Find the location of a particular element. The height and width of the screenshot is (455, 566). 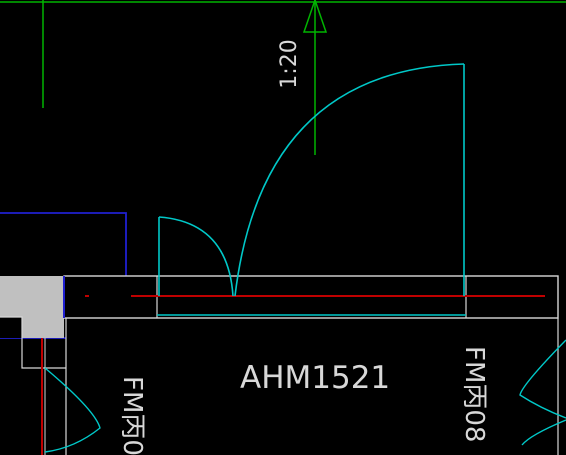

door-tag-label: AHM1521 is located at coordinates (315, 378).